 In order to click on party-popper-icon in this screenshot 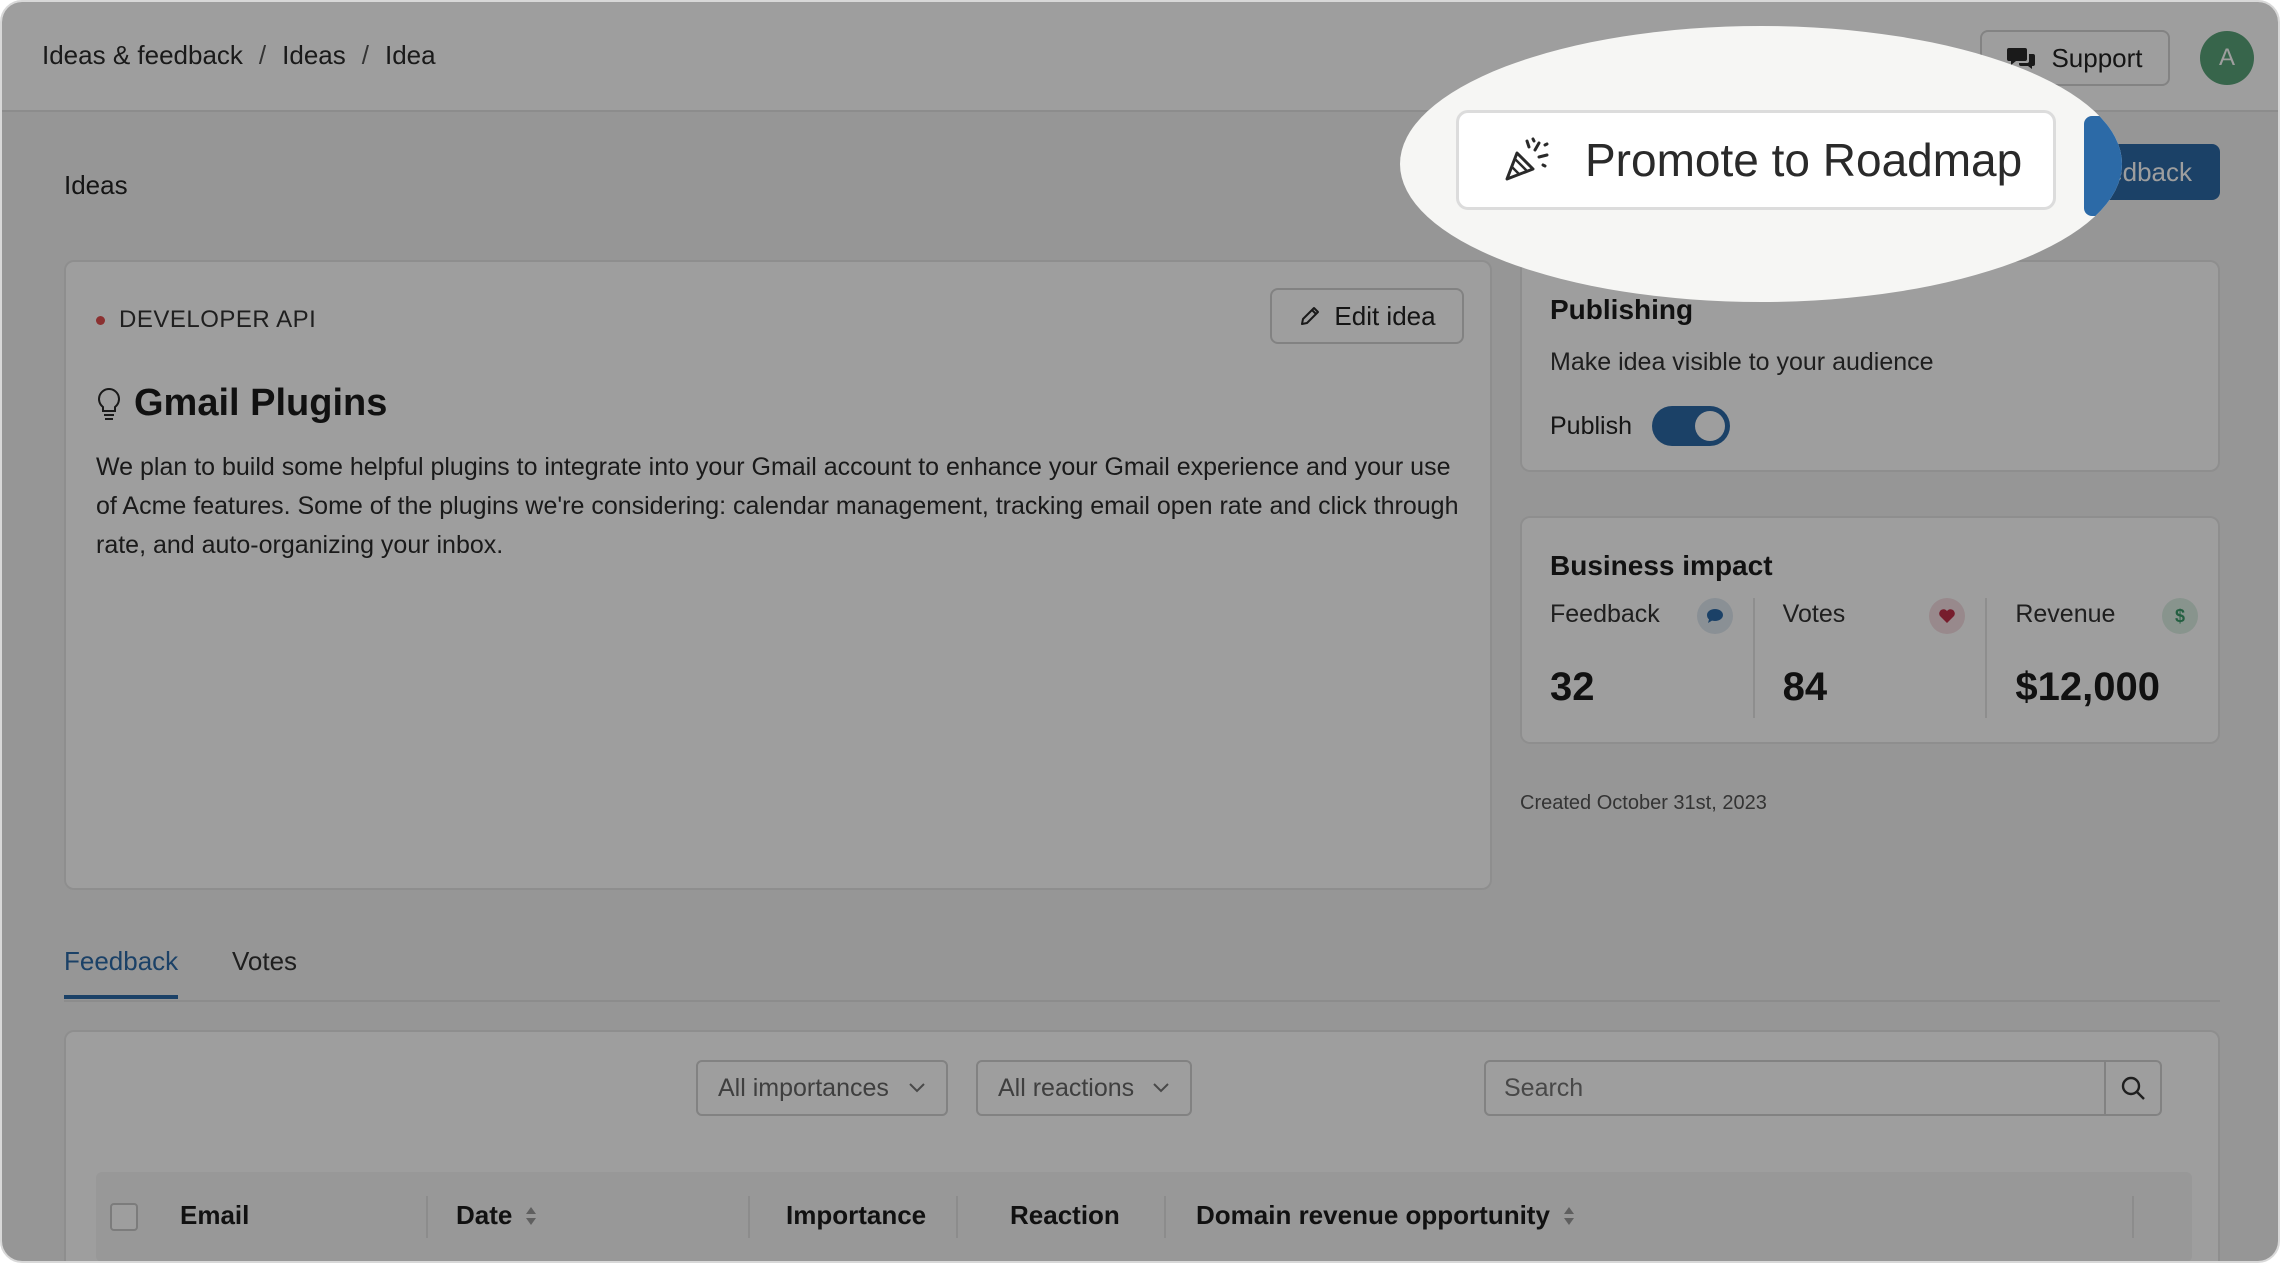, I will do `click(1527, 159)`.